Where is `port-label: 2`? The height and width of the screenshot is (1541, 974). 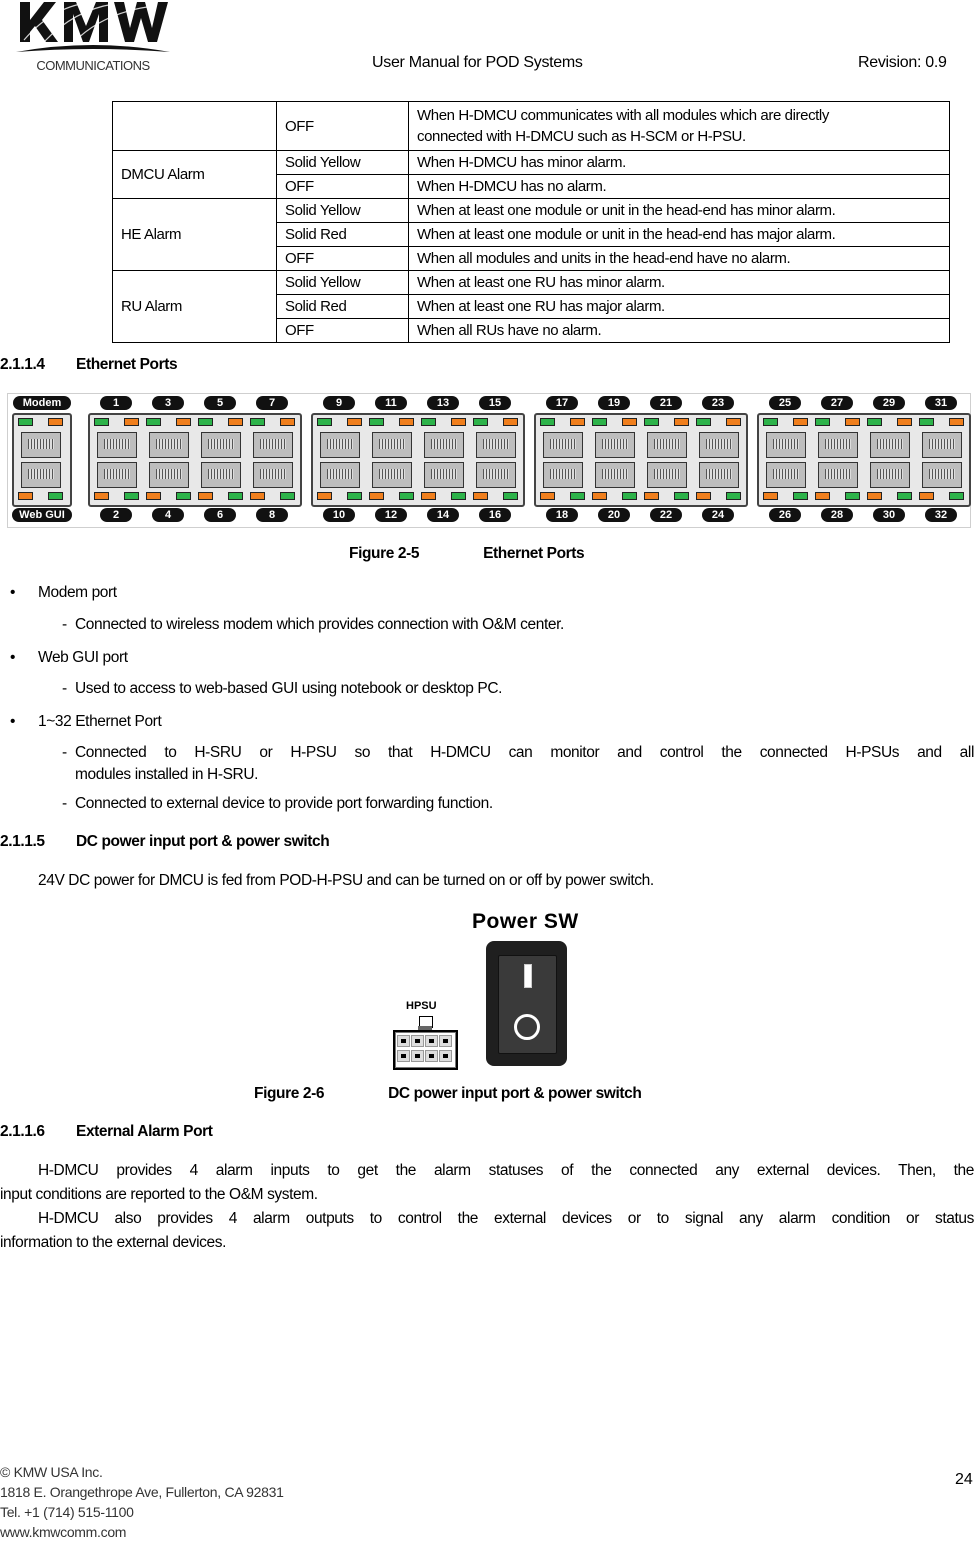
port-label: 2 is located at coordinates (116, 515).